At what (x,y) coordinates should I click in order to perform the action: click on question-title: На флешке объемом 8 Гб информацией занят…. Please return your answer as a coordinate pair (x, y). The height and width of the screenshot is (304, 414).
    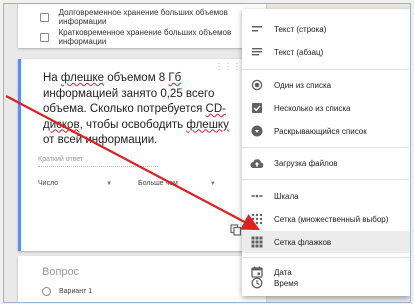
    Looking at the image, I should click on (143, 110).